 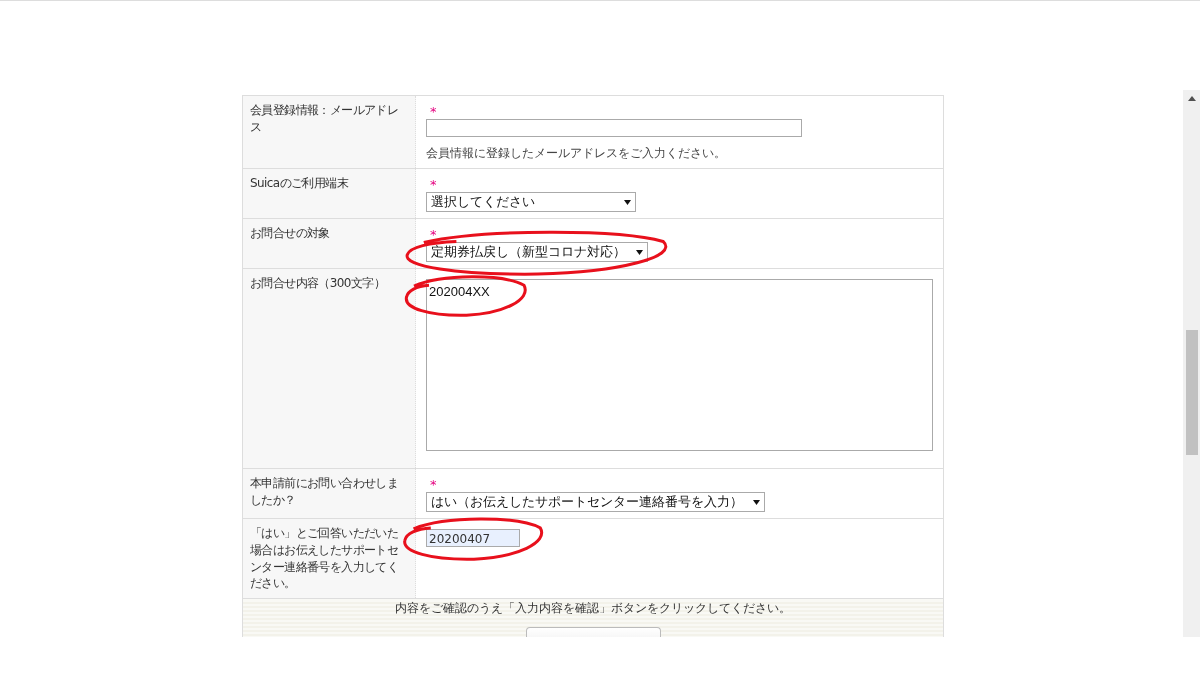 I want to click on select-field: 定期券払戻し（新型コロナ対応）, so click(x=537, y=252).